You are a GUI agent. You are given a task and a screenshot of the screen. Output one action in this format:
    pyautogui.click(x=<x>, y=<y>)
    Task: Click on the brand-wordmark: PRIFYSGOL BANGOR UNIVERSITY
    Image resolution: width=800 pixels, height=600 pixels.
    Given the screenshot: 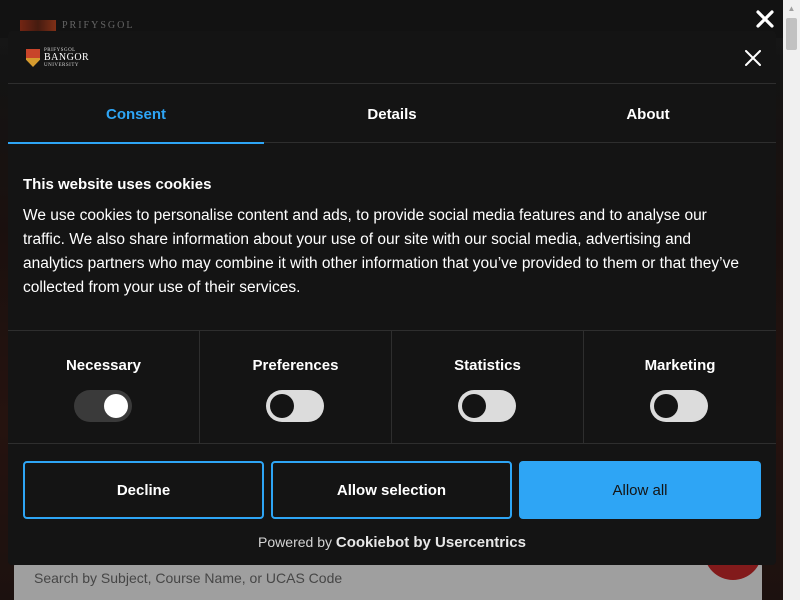 What is the action you would take?
    pyautogui.click(x=66, y=58)
    